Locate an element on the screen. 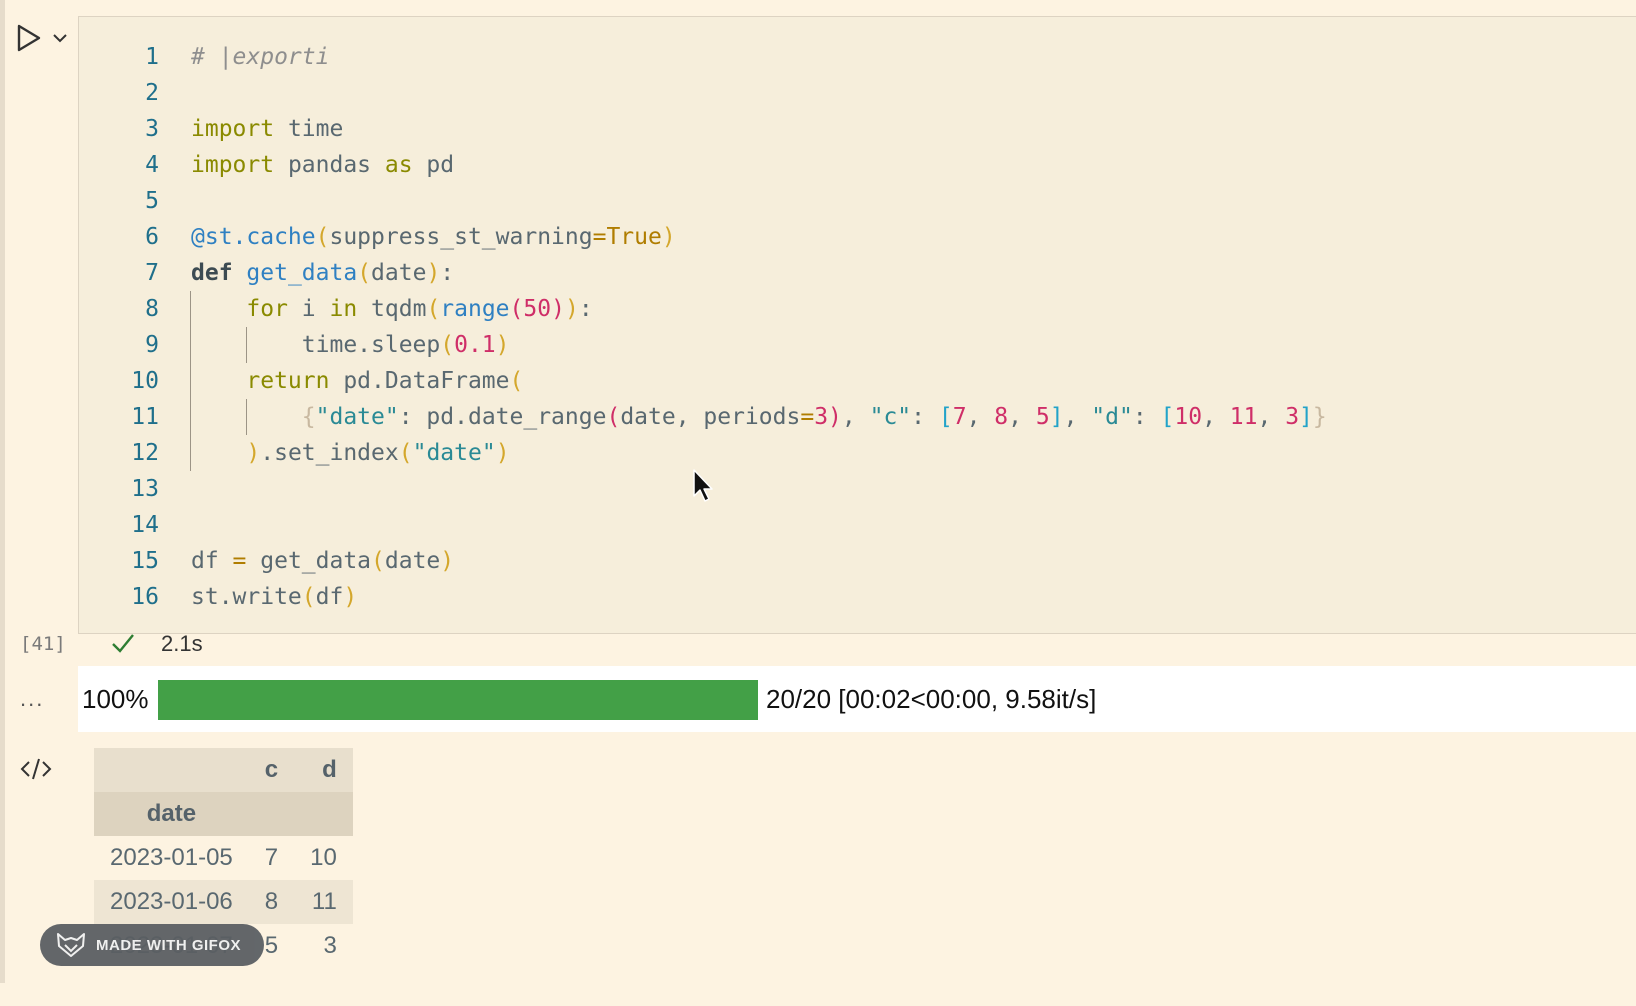  execution-time: 2.1s is located at coordinates (182, 643).